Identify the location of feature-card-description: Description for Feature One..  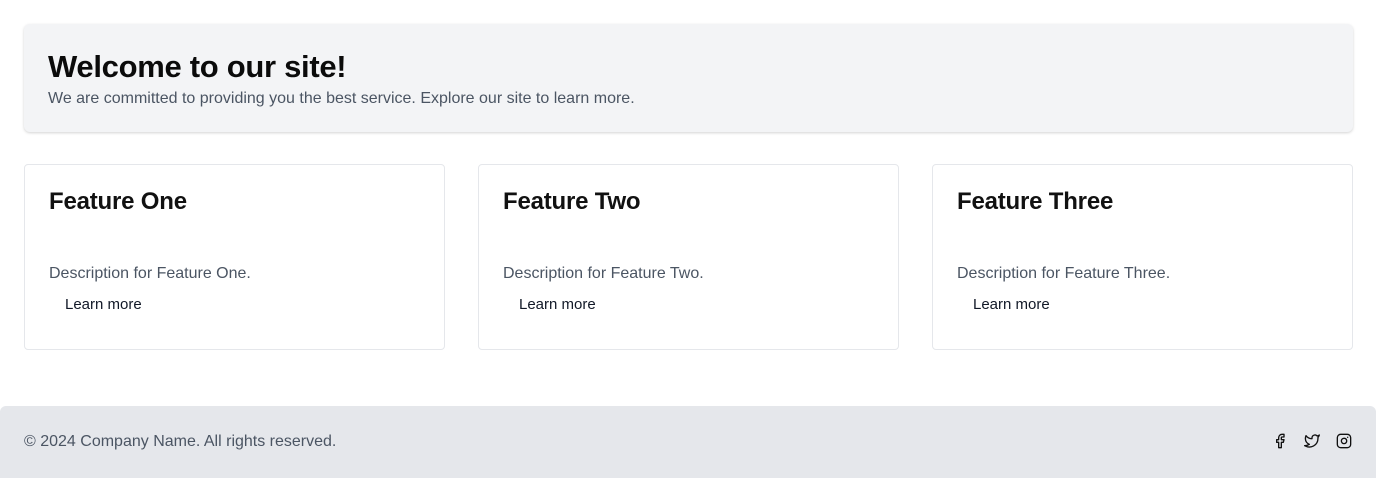
(150, 273).